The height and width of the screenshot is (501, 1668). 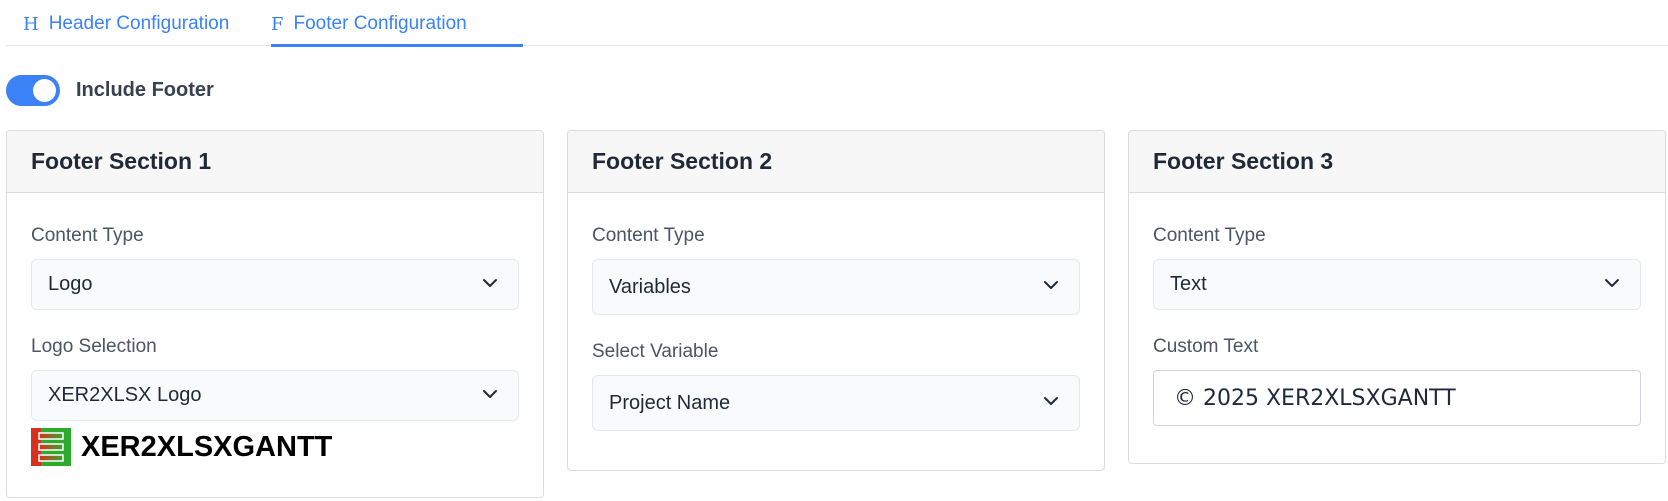 What do you see at coordinates (277, 24) in the screenshot?
I see `footer-f-icon: F` at bounding box center [277, 24].